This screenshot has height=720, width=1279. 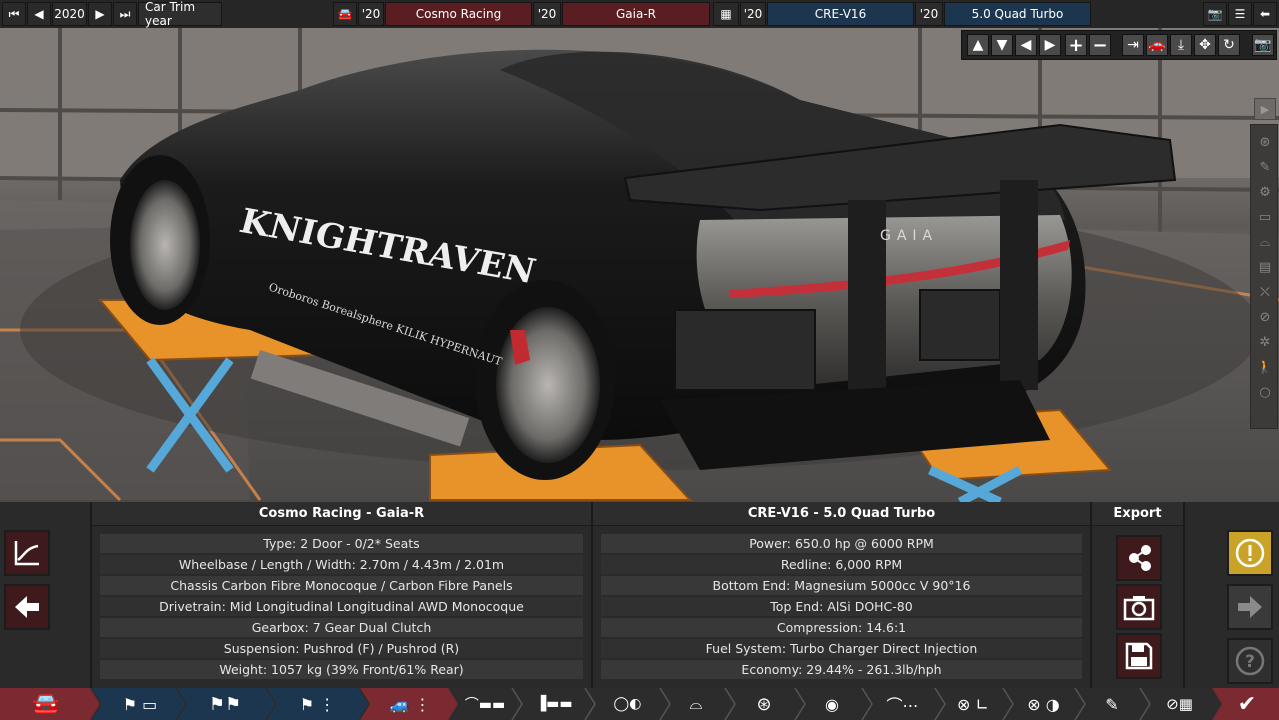 I want to click on person-icon: 🚶, so click(x=1265, y=367).